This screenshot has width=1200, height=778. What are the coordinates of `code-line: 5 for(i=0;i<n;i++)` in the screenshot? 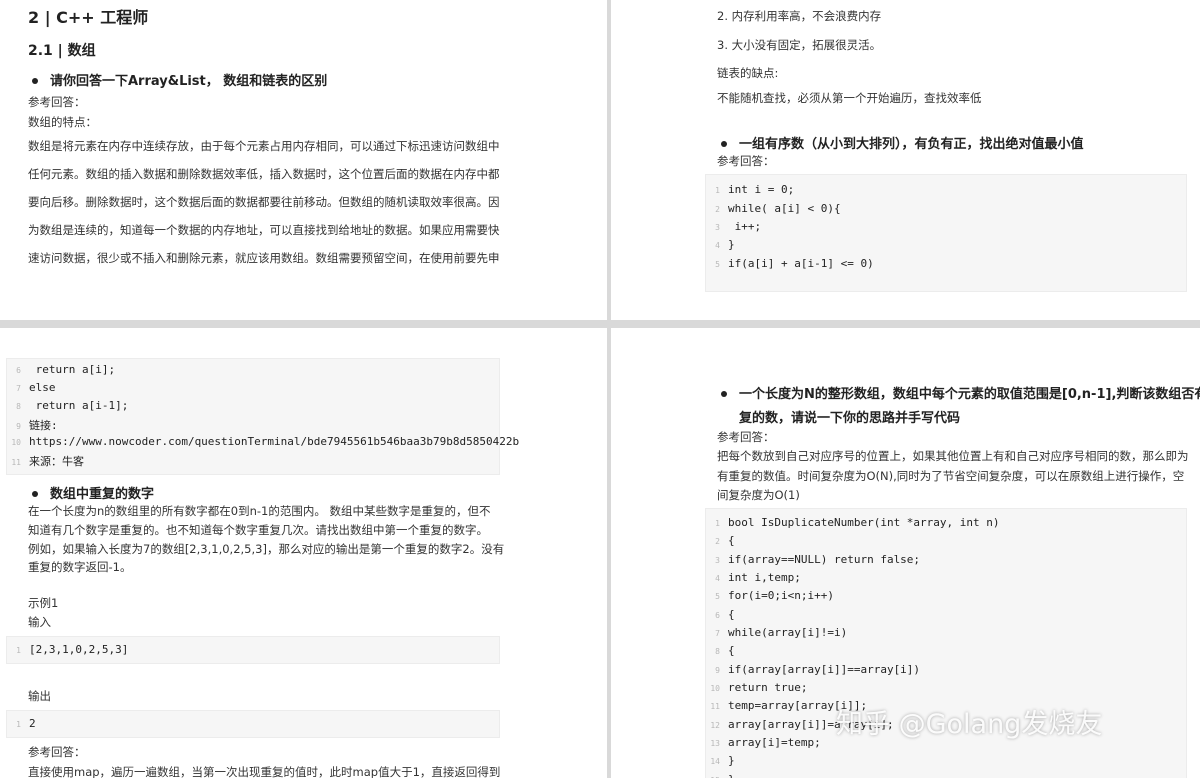 It's located at (774, 595).